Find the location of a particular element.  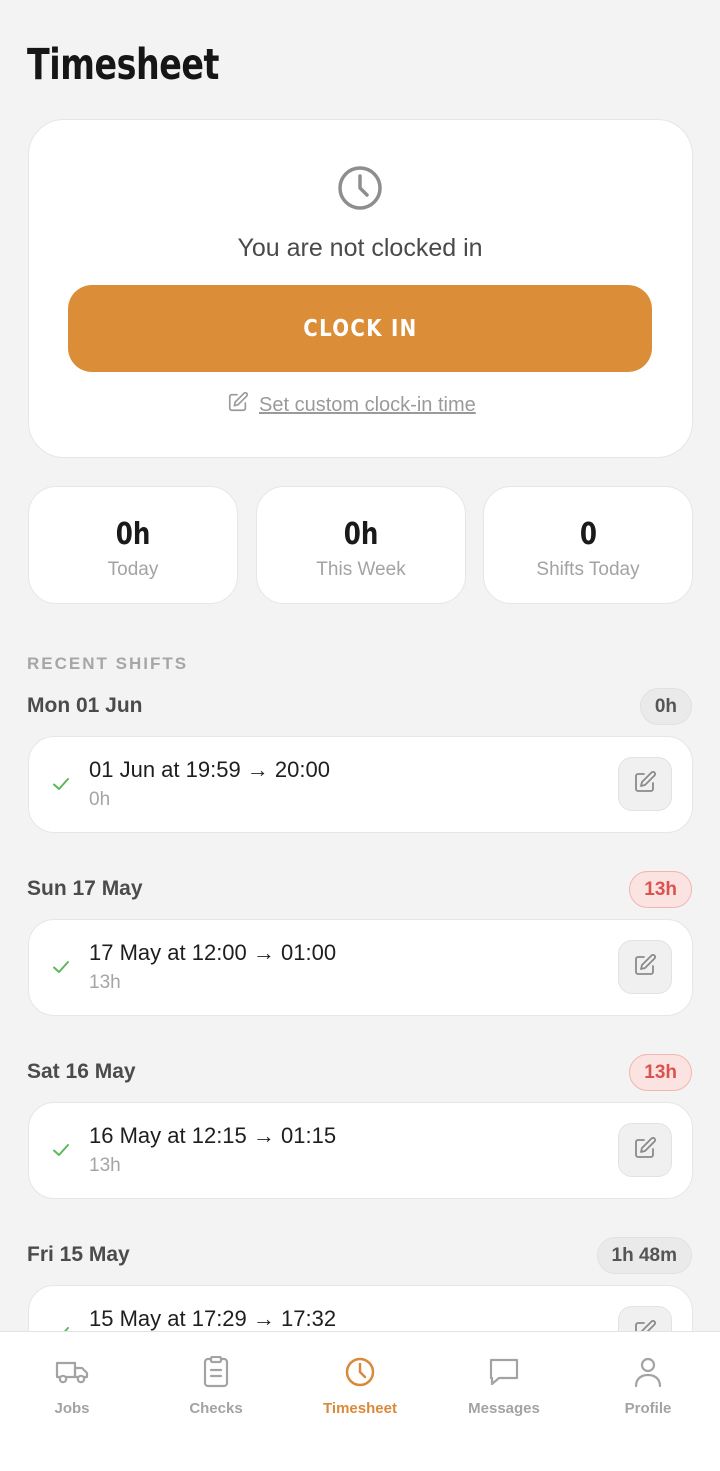

set-custom-clock-in-link: Set custom clock-in time is located at coordinates (351, 405).